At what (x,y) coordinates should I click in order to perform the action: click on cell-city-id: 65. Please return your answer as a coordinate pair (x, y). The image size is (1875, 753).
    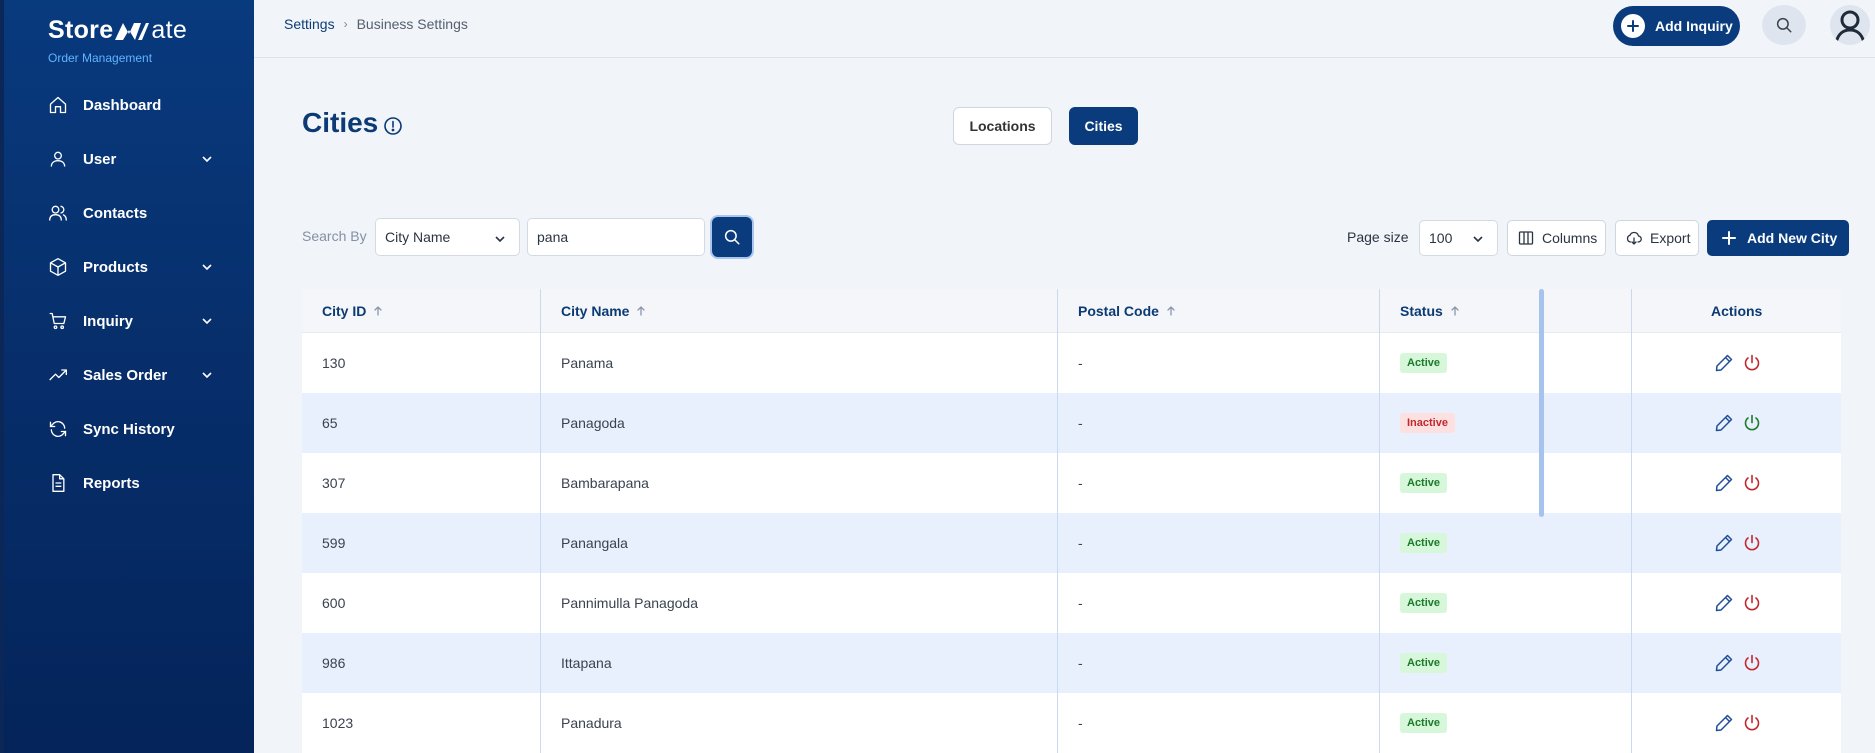
    Looking at the image, I should click on (330, 423).